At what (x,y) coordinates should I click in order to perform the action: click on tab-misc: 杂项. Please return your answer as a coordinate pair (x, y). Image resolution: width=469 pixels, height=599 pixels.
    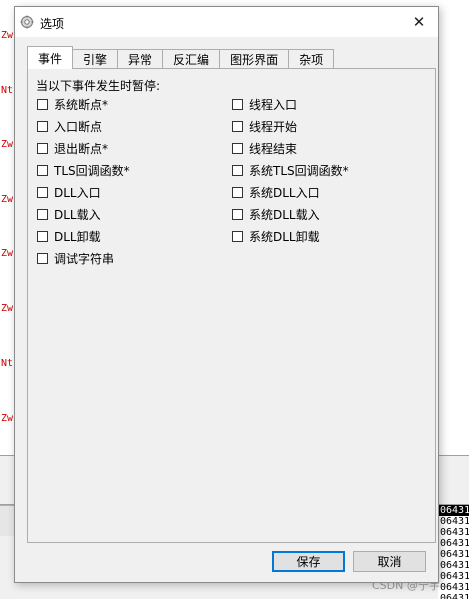
    Looking at the image, I should click on (311, 59).